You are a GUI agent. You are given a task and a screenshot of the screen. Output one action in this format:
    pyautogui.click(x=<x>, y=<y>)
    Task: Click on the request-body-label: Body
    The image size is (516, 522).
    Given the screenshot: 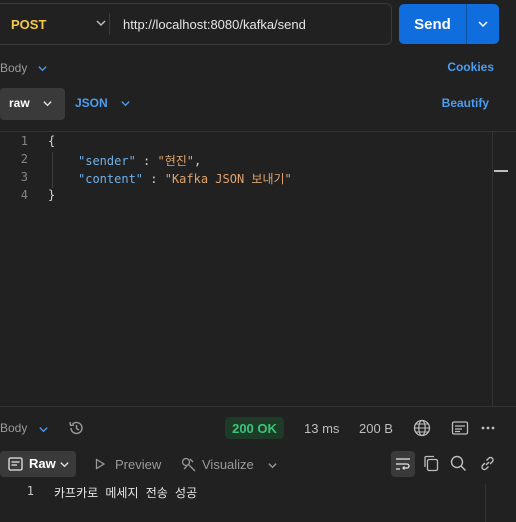 What is the action you would take?
    pyautogui.click(x=14, y=68)
    